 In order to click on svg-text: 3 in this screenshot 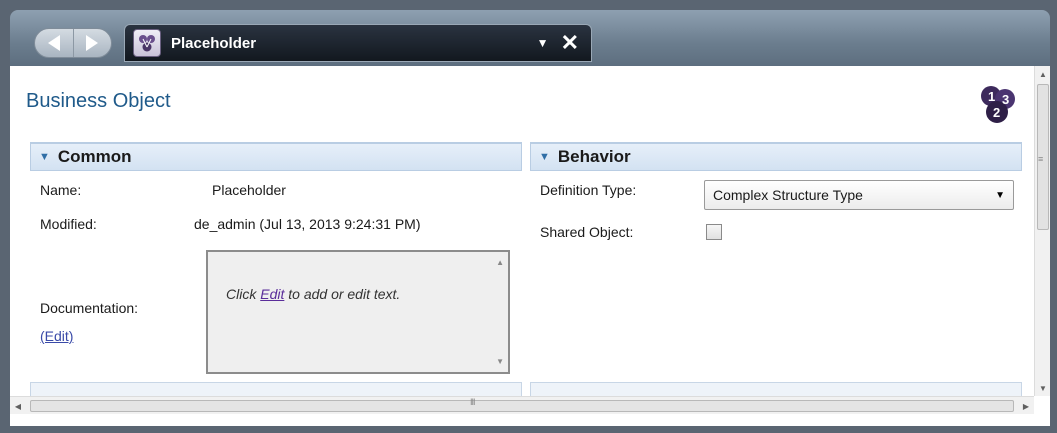, I will do `click(1005, 99)`.